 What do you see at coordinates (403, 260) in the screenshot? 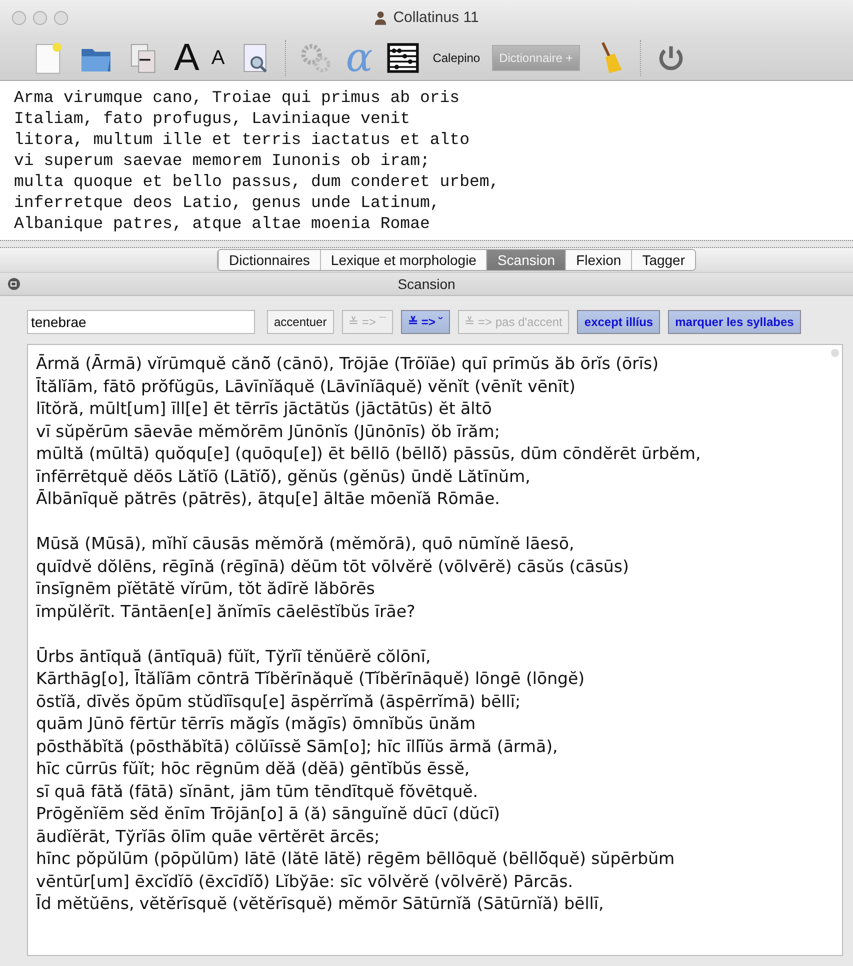
I see `tab: Lexique et morphologie` at bounding box center [403, 260].